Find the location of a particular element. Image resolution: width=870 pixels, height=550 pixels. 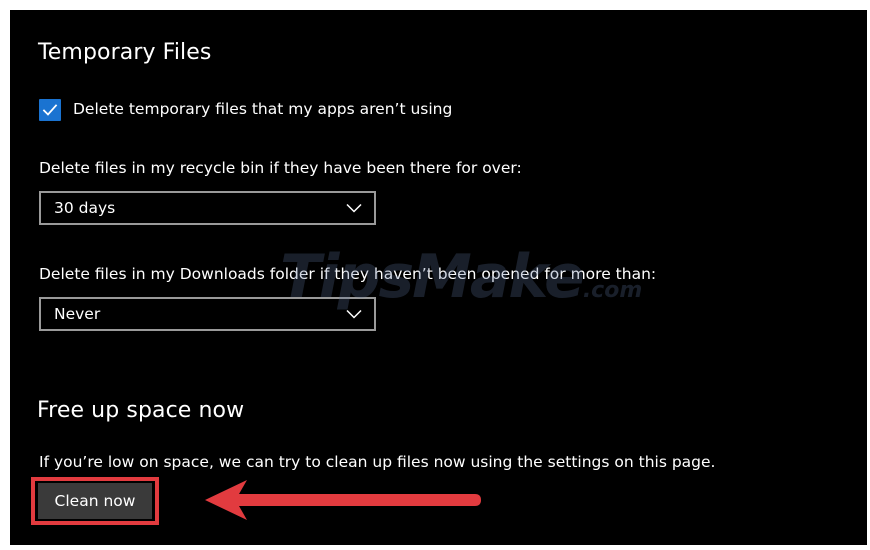

downloads-dropdown: Never is located at coordinates (207, 314).